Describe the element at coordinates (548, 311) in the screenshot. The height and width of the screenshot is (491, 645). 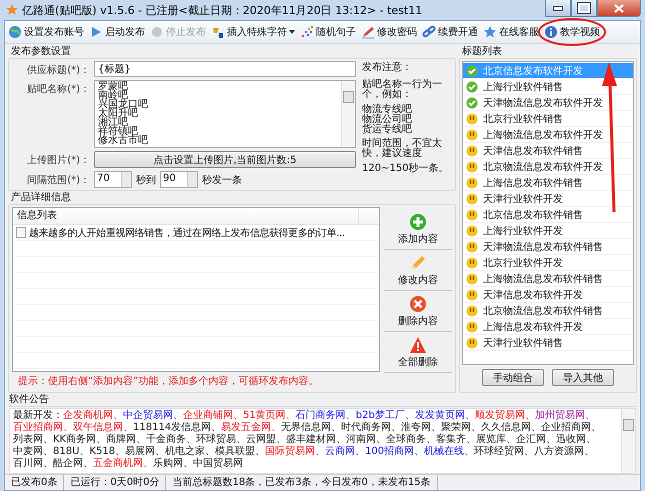
I see `title-list-item: 北京物流信息发布软件销售` at that location.